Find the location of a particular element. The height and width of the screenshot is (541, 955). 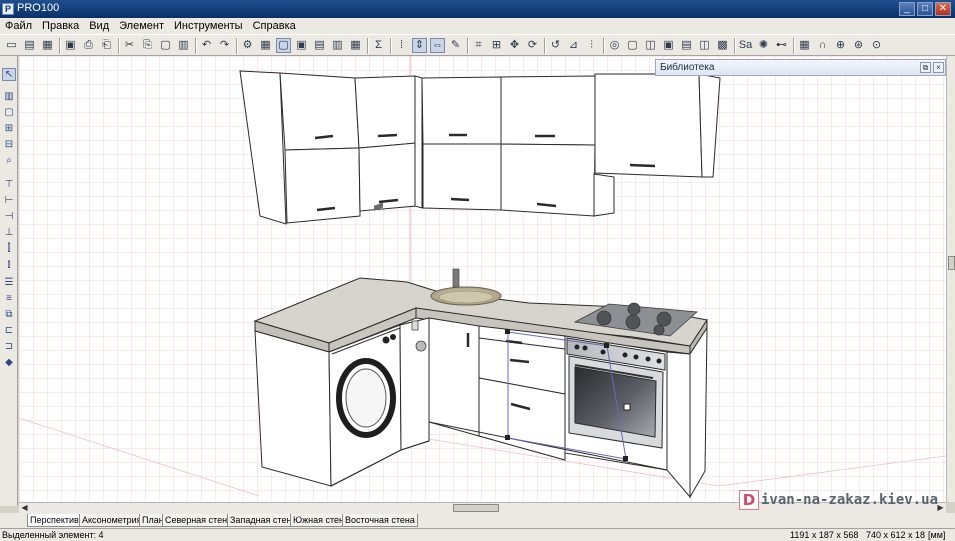

distribute-5-icon: ⊐ is located at coordinates (9, 346).